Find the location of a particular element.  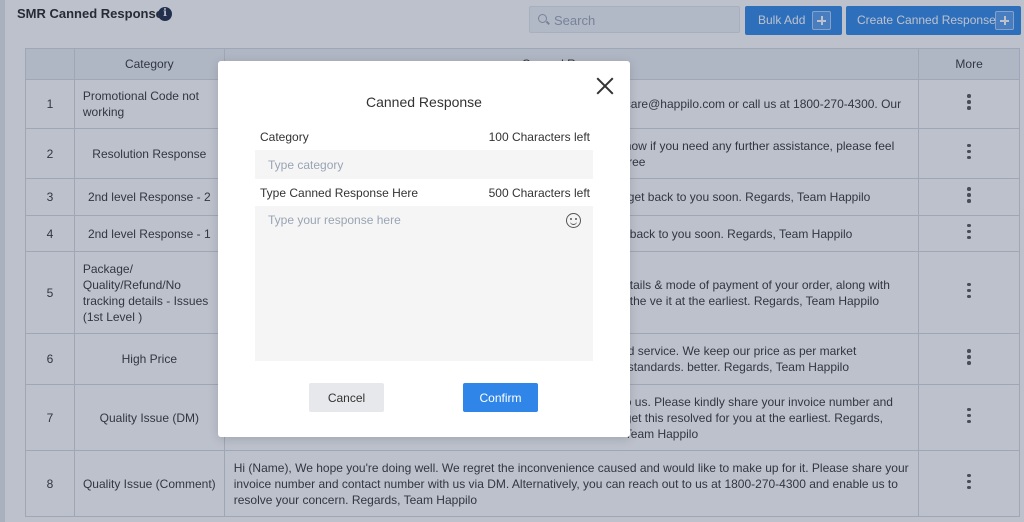

close-icon is located at coordinates (605, 86).